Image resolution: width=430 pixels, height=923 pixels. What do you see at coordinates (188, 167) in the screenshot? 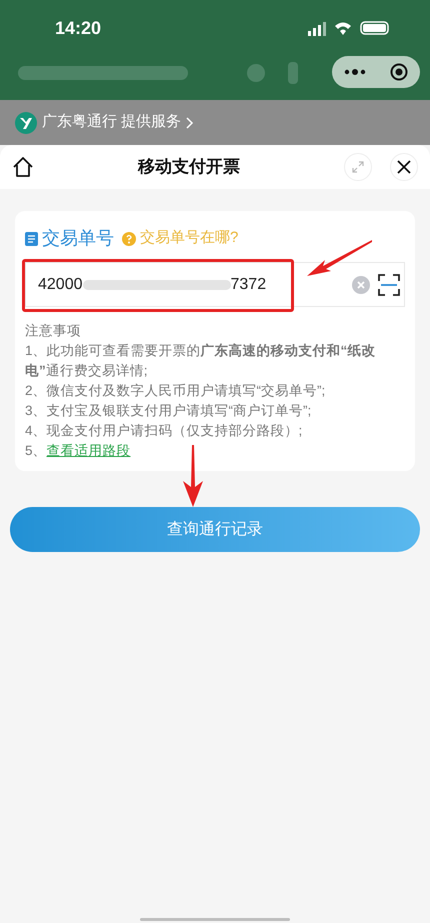
I see `sheet-title: 移动支付开票` at bounding box center [188, 167].